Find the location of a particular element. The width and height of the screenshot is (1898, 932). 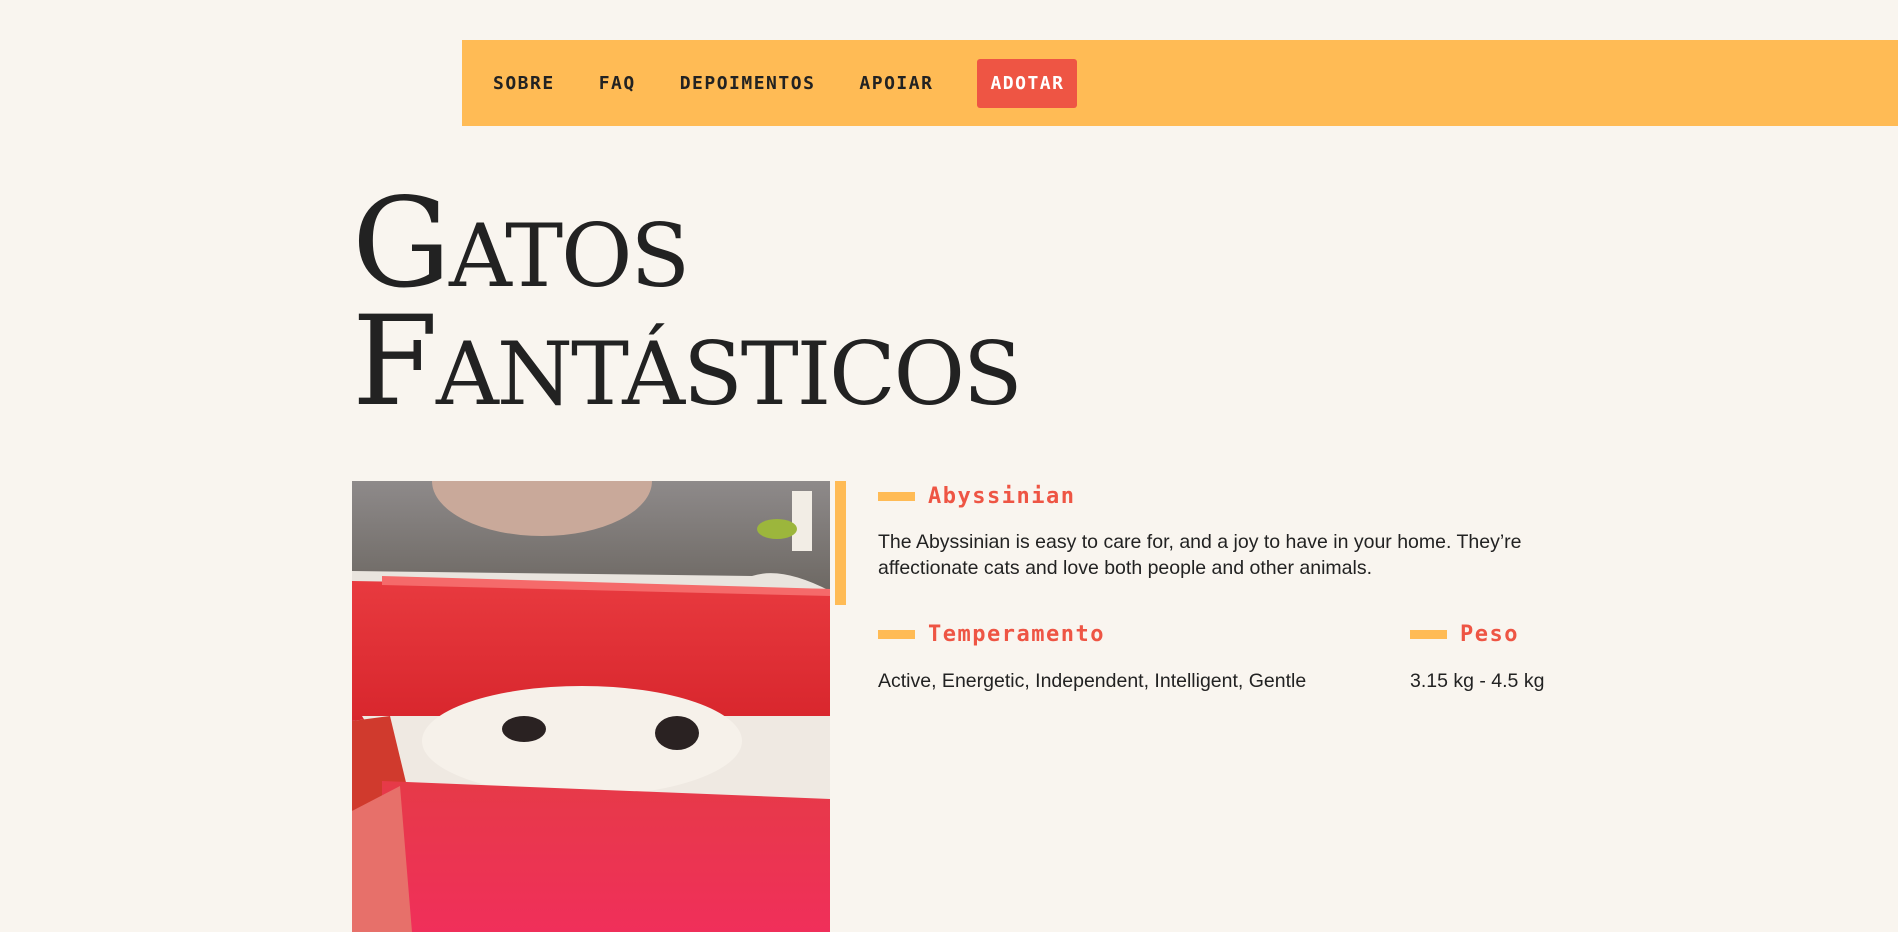

nav-link-depoimentos: DEPOIMENTOS is located at coordinates (748, 83).